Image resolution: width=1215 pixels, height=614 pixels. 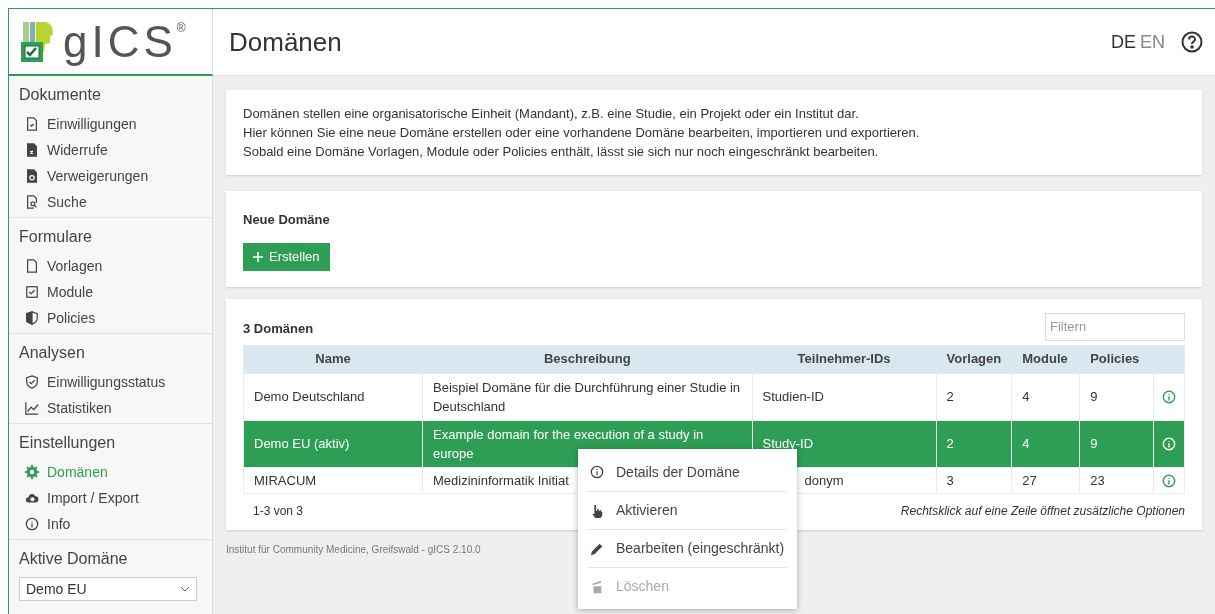 What do you see at coordinates (110, 202) in the screenshot?
I see `sidebar-item: Suche` at bounding box center [110, 202].